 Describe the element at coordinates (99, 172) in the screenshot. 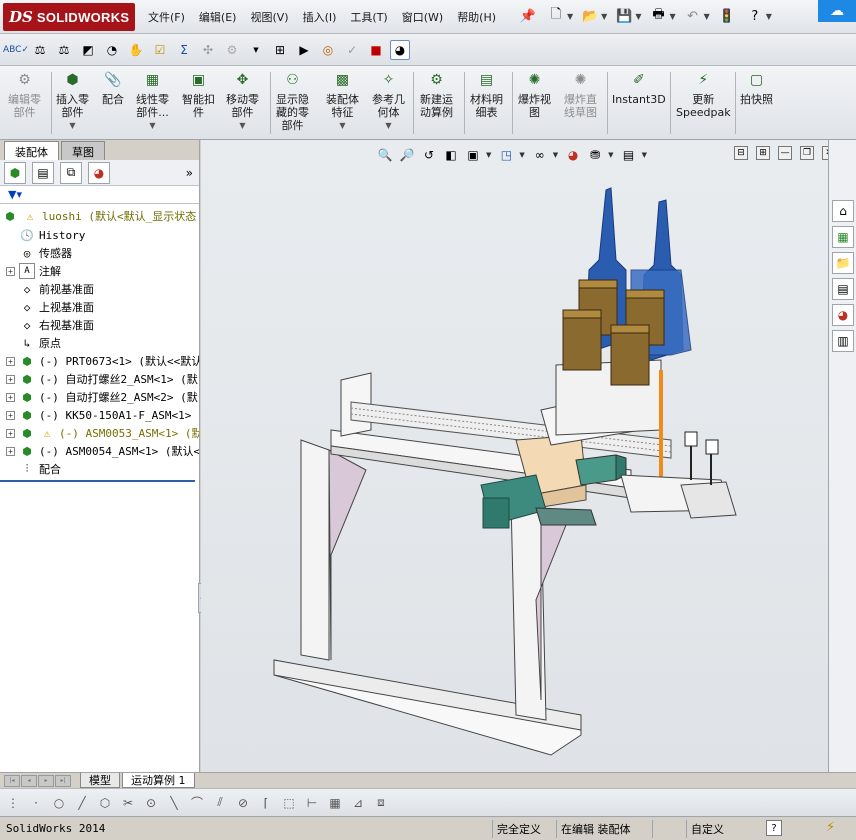

I see `display-manager-icon: ◕` at that location.